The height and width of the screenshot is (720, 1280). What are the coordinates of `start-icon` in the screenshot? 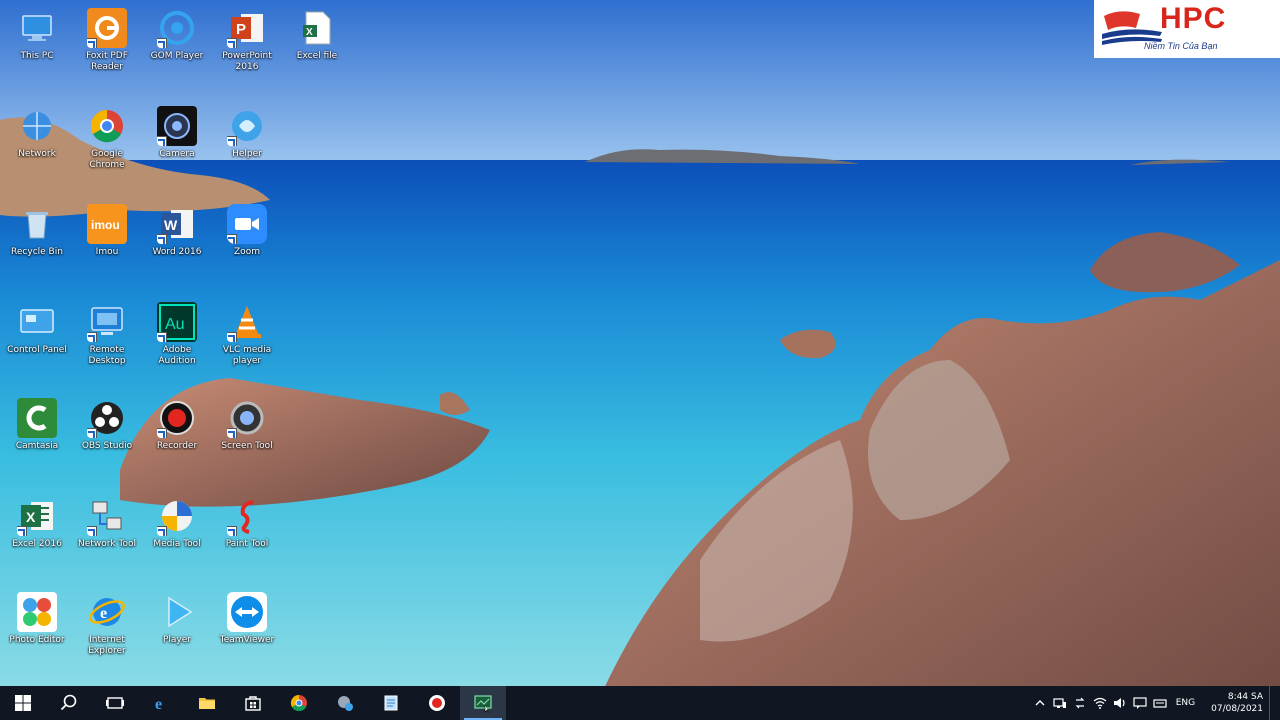 It's located at (23, 703).